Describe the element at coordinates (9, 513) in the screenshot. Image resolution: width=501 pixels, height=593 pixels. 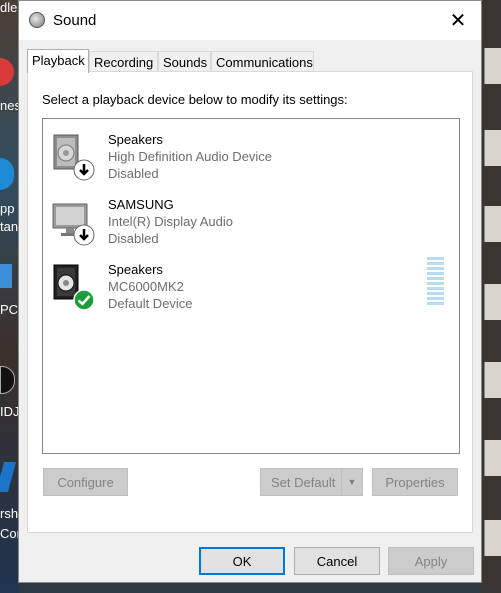
I see `desktop-icon-label: rsh` at that location.